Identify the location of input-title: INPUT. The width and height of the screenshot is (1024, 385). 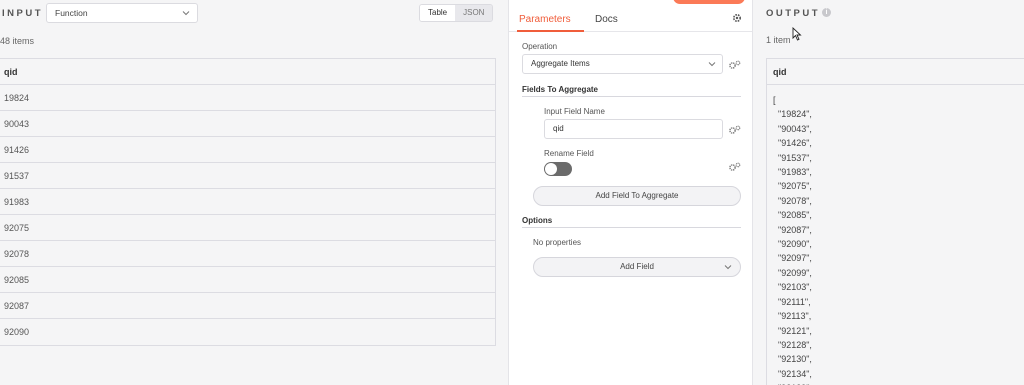
(22, 13).